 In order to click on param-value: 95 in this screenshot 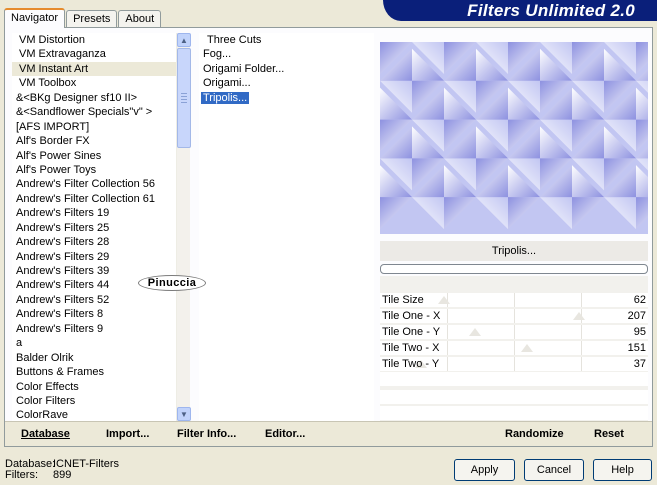, I will do `click(639, 332)`.